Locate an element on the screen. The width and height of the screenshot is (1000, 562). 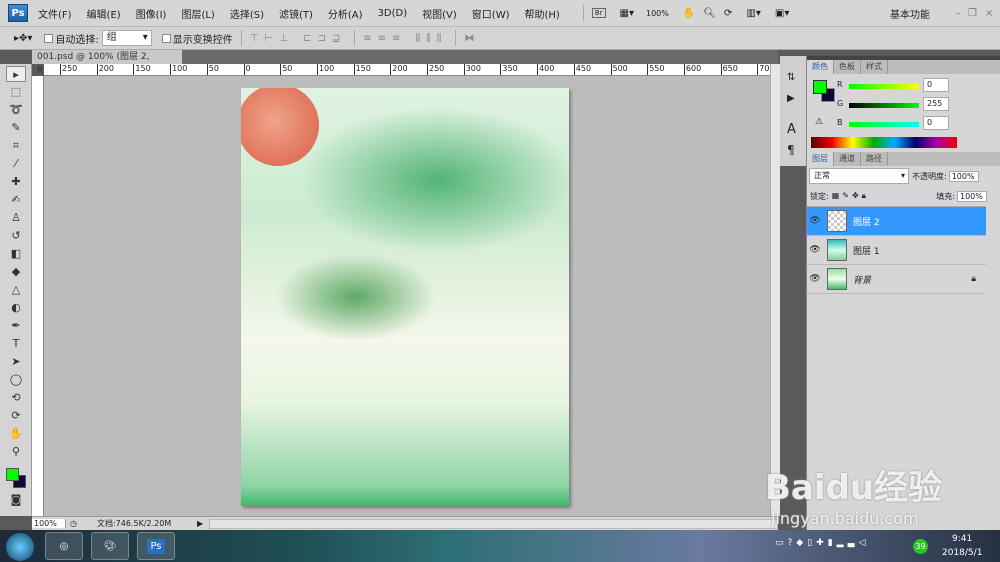
status-info-icon: ◷ is located at coordinates (73, 523).